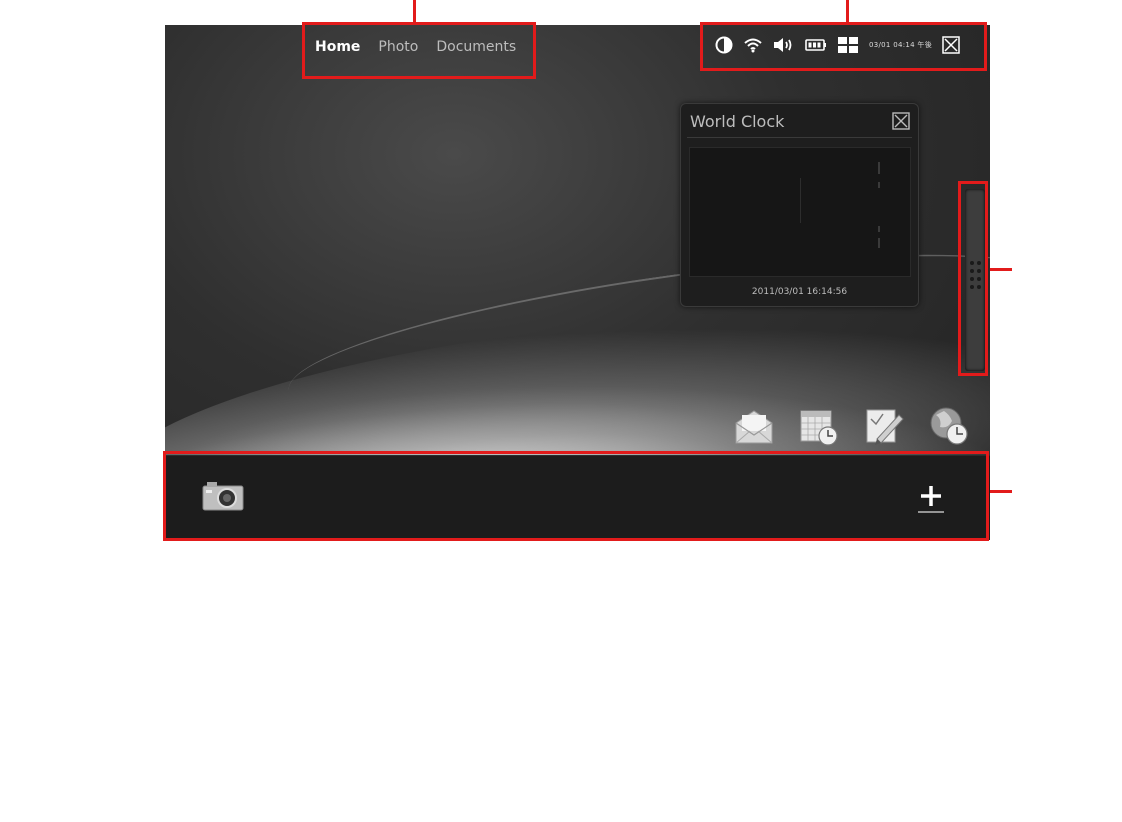  I want to click on world-clock-widget: World Clock 2011/03/01 16:14:56, so click(799, 205).